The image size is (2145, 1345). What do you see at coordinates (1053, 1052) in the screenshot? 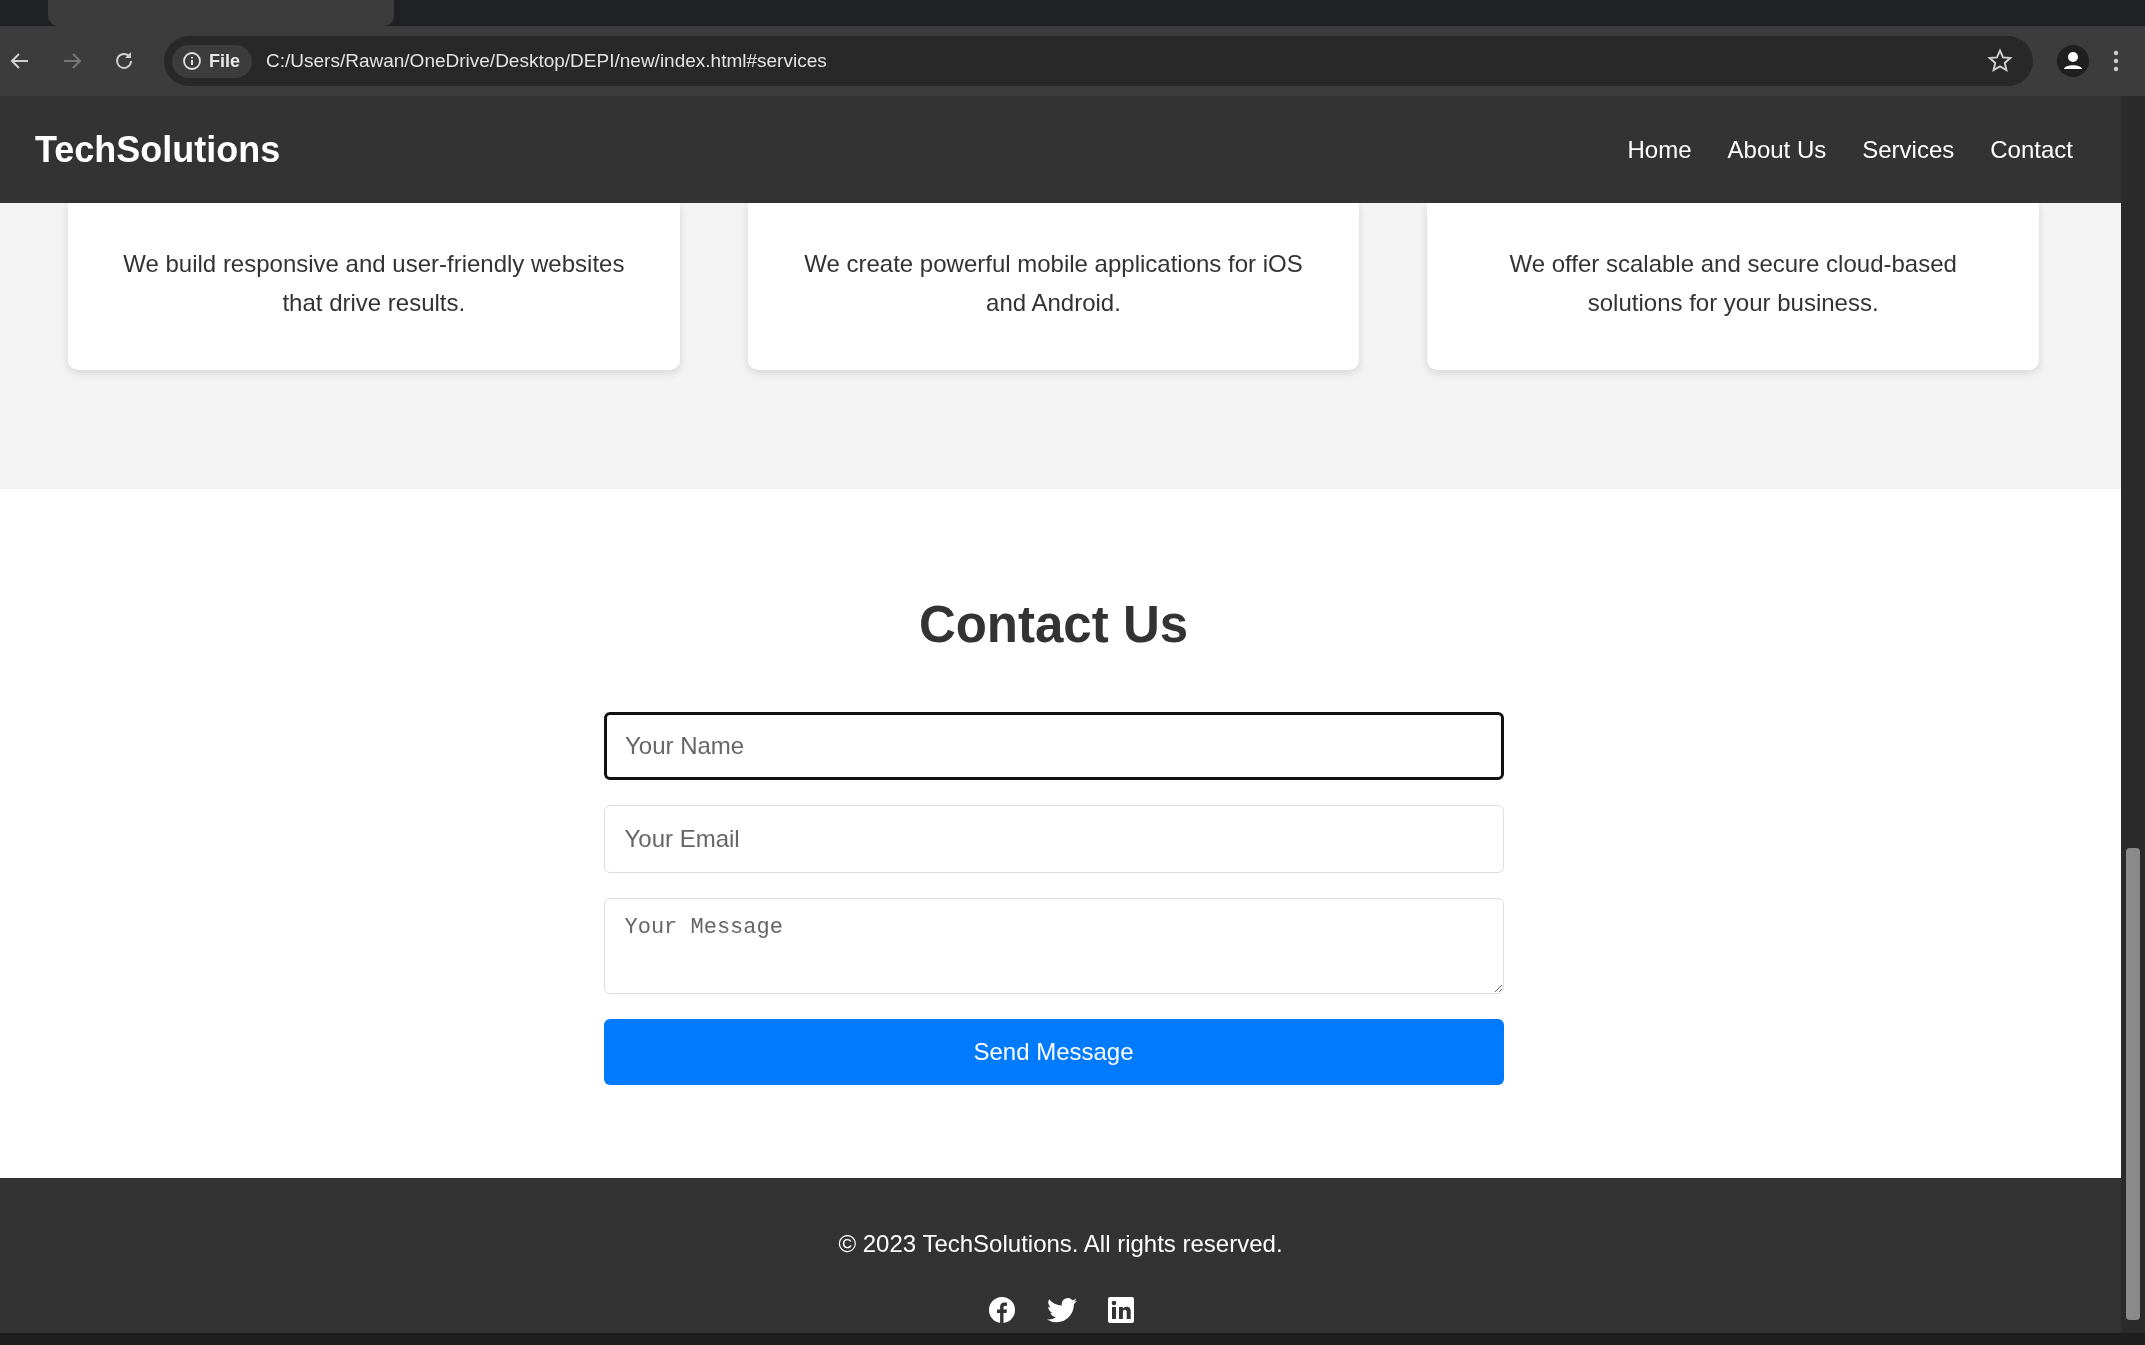
I see `send-button: Send Message` at bounding box center [1053, 1052].